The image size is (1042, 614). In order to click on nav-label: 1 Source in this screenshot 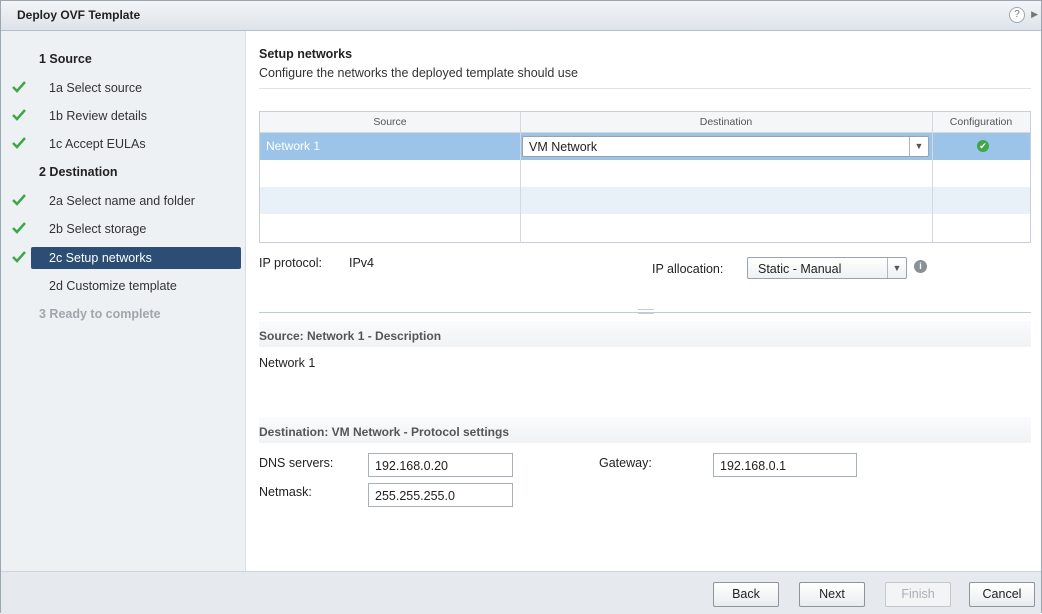, I will do `click(65, 59)`.